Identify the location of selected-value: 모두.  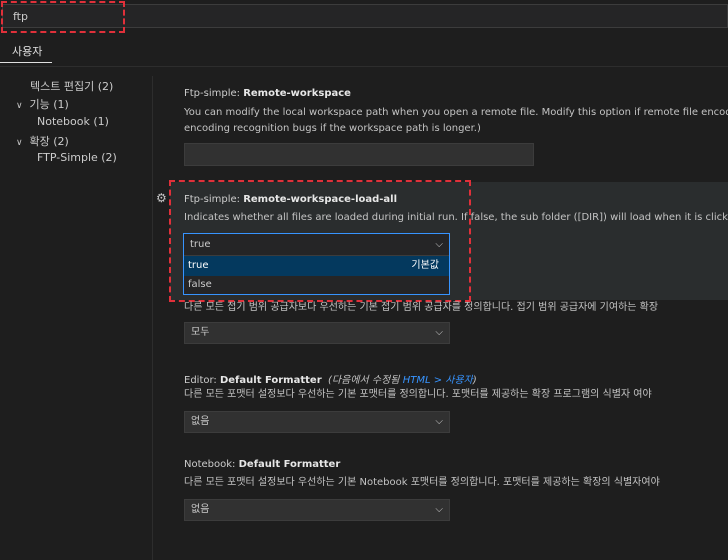
(200, 332).